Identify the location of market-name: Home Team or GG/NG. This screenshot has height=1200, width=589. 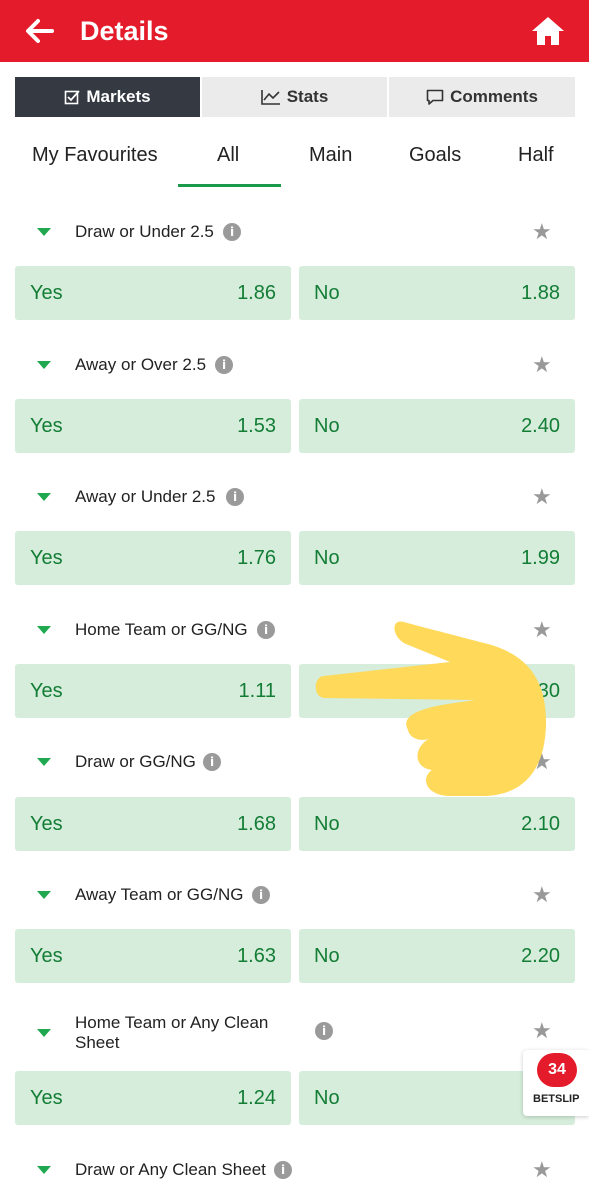
(161, 629).